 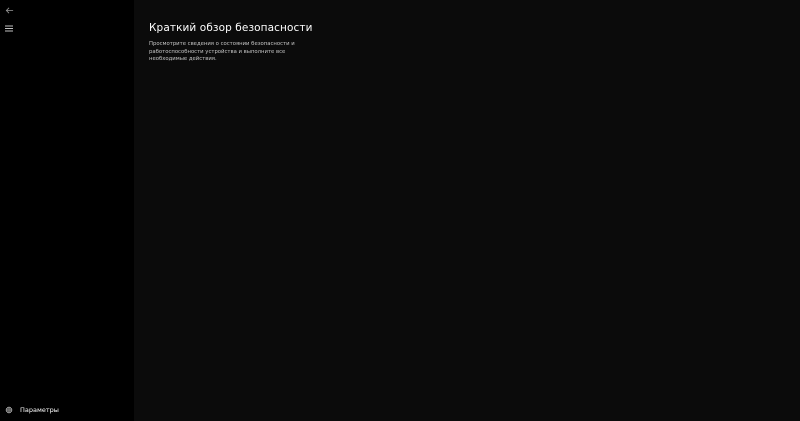 I want to click on page-title: Краткий обзор безопасности, so click(x=231, y=28).